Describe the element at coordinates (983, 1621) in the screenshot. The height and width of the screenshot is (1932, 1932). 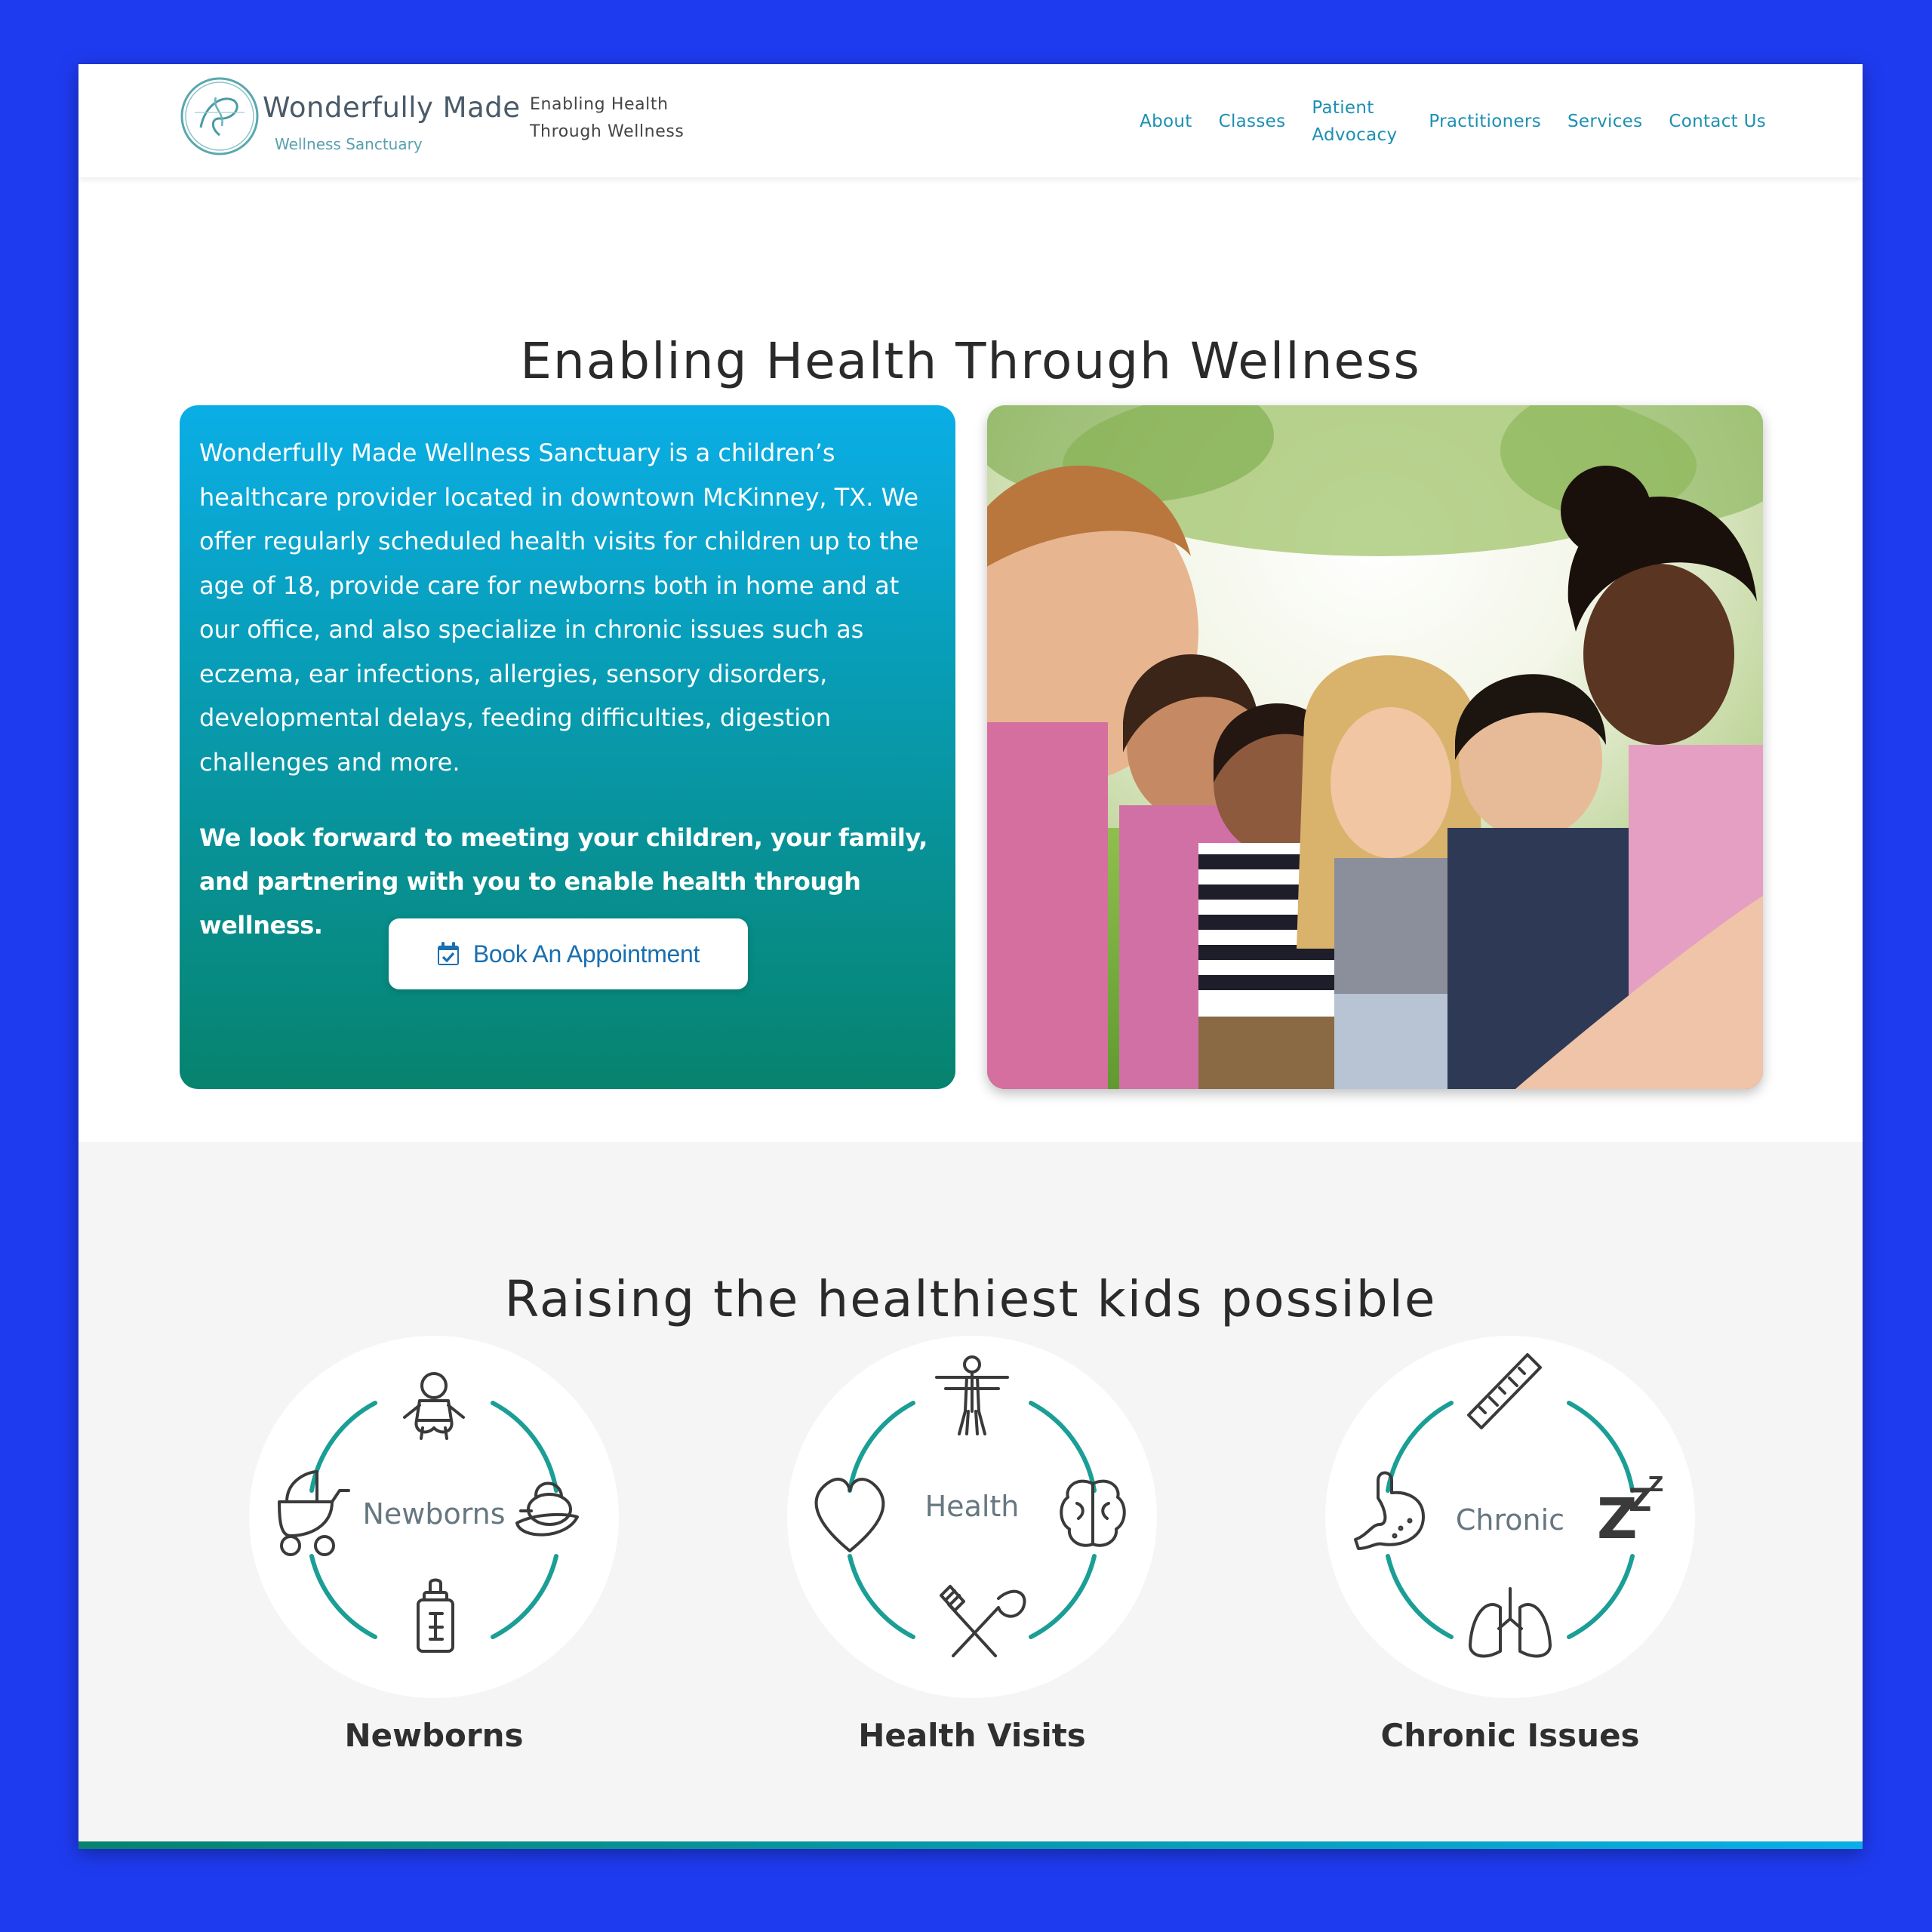
I see `fork-spoon-icon` at that location.